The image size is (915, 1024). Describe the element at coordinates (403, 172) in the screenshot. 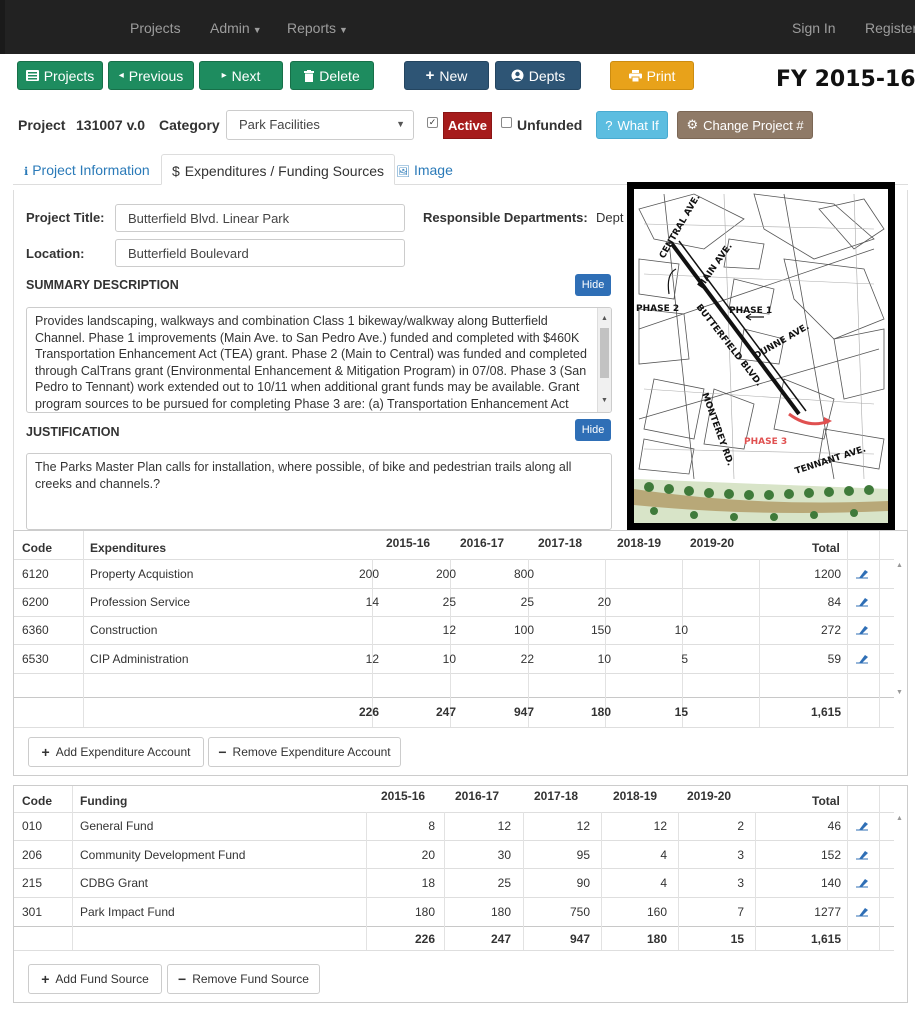

I see `image-icon: 🖼` at that location.